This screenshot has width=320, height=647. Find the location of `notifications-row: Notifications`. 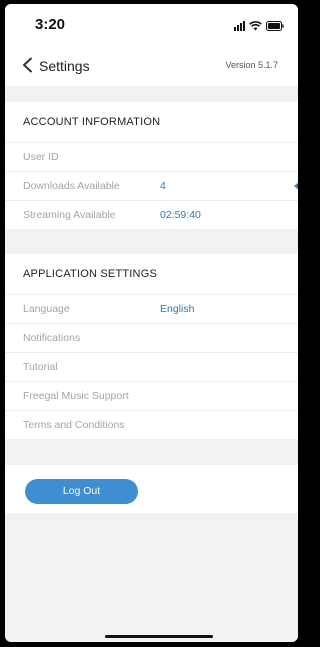

notifications-row: Notifications is located at coordinates (151, 338).